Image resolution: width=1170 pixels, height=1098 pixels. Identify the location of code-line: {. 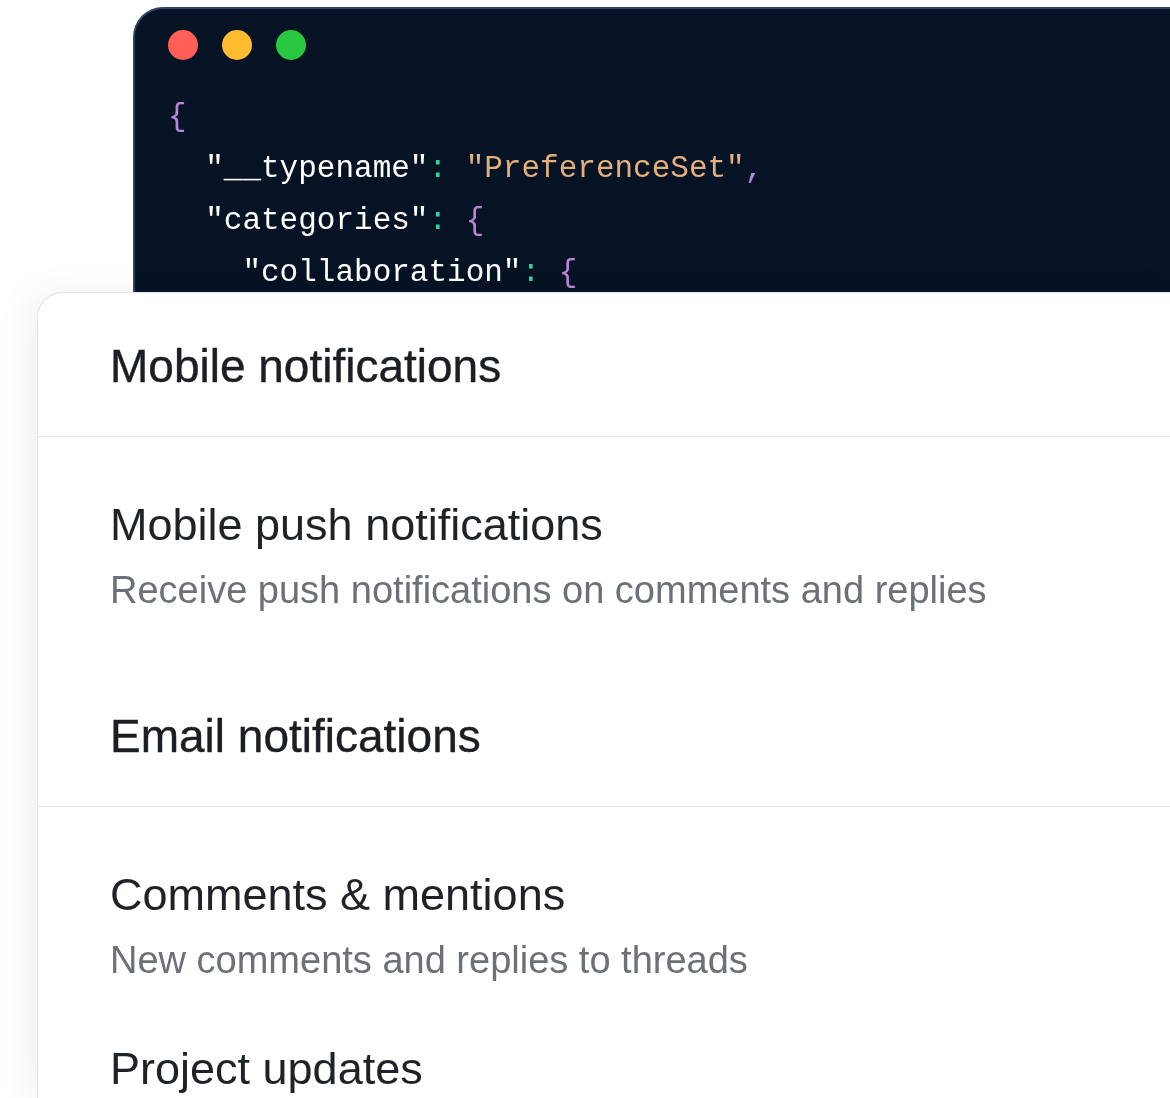
(177, 117).